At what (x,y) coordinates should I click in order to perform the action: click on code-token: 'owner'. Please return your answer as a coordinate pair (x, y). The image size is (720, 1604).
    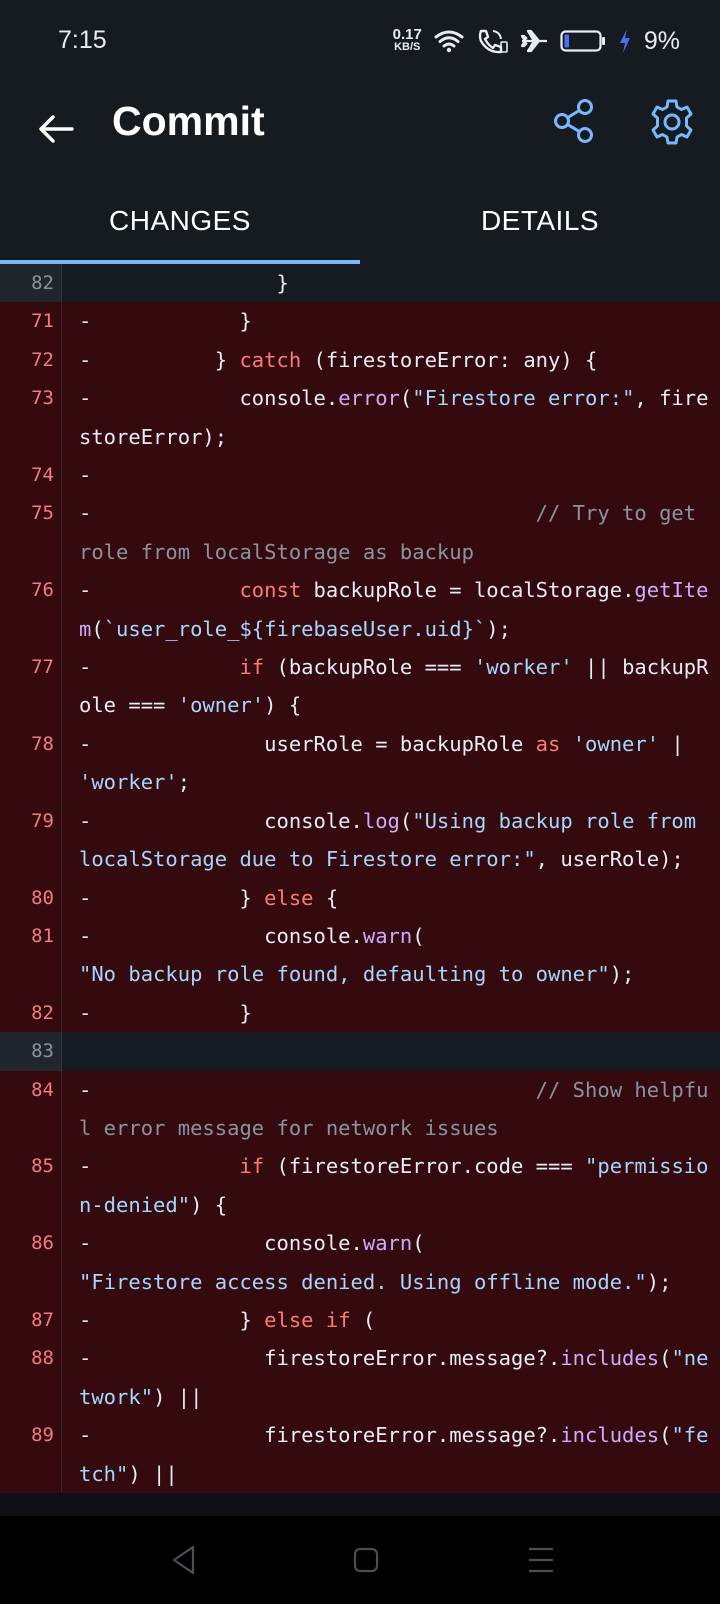
    Looking at the image, I should click on (221, 705).